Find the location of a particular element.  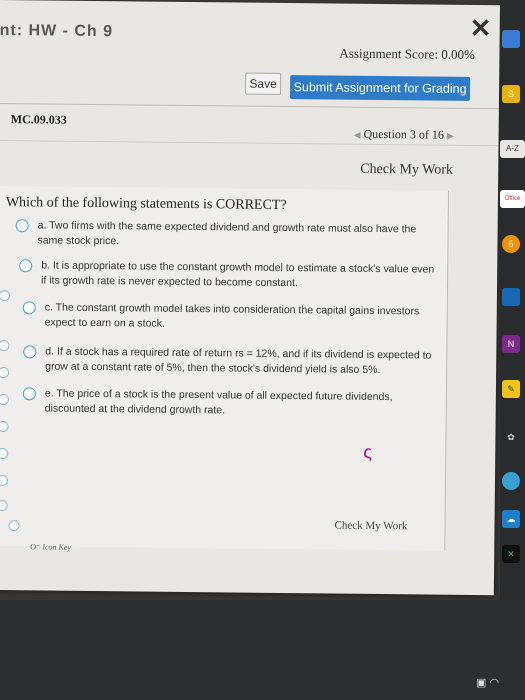

side-taskbar: S A-Z Office 6 N ✎ ✿ ☁ ✕ is located at coordinates (512, 300).